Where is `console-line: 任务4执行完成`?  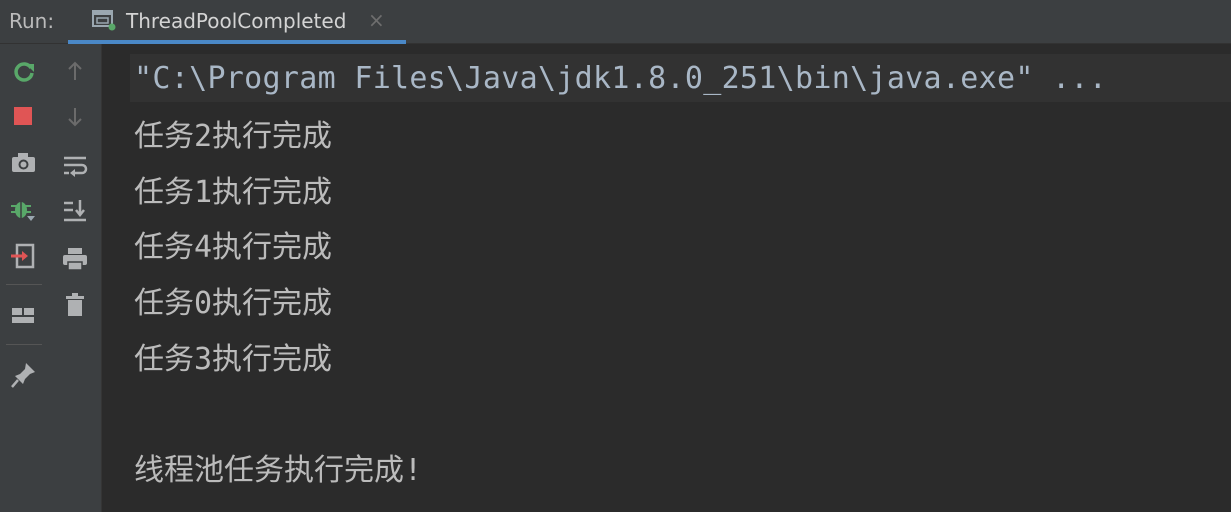
console-line: 任务4执行完成 is located at coordinates (233, 247).